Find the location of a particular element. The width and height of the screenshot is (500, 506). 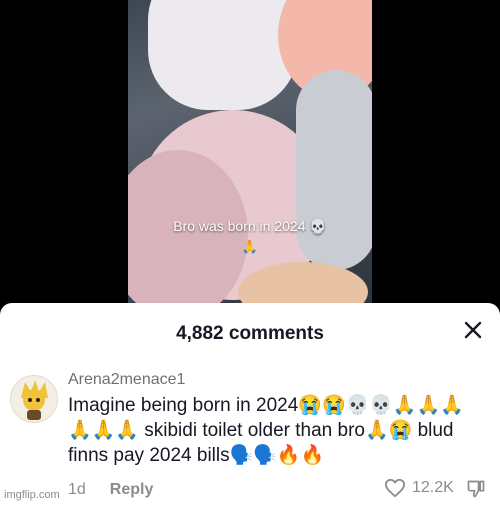

close-icon is located at coordinates (473, 330).